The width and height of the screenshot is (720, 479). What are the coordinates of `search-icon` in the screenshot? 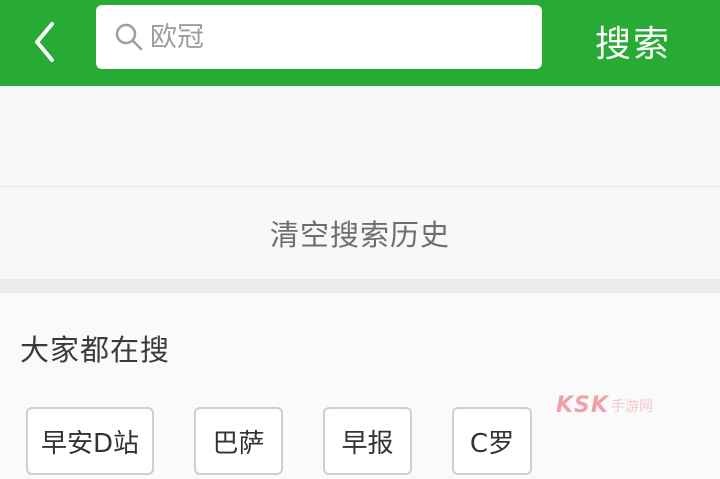 It's located at (129, 37).